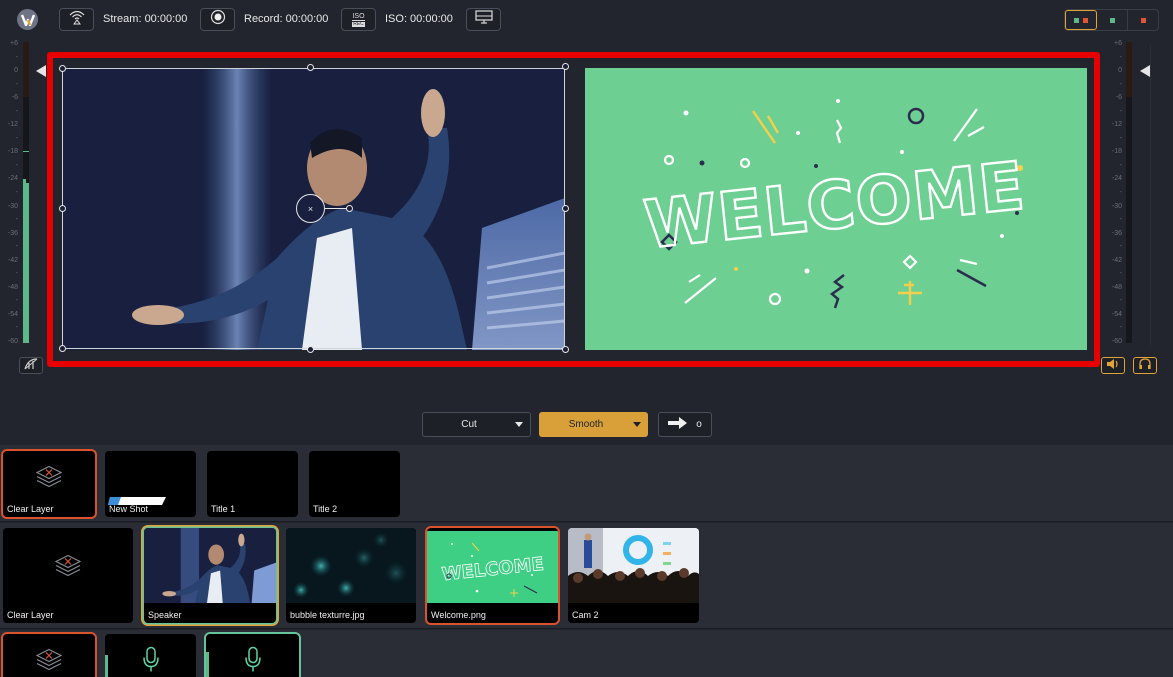 The height and width of the screenshot is (677, 1173). I want to click on rotation-anchor: ×, so click(310, 208).